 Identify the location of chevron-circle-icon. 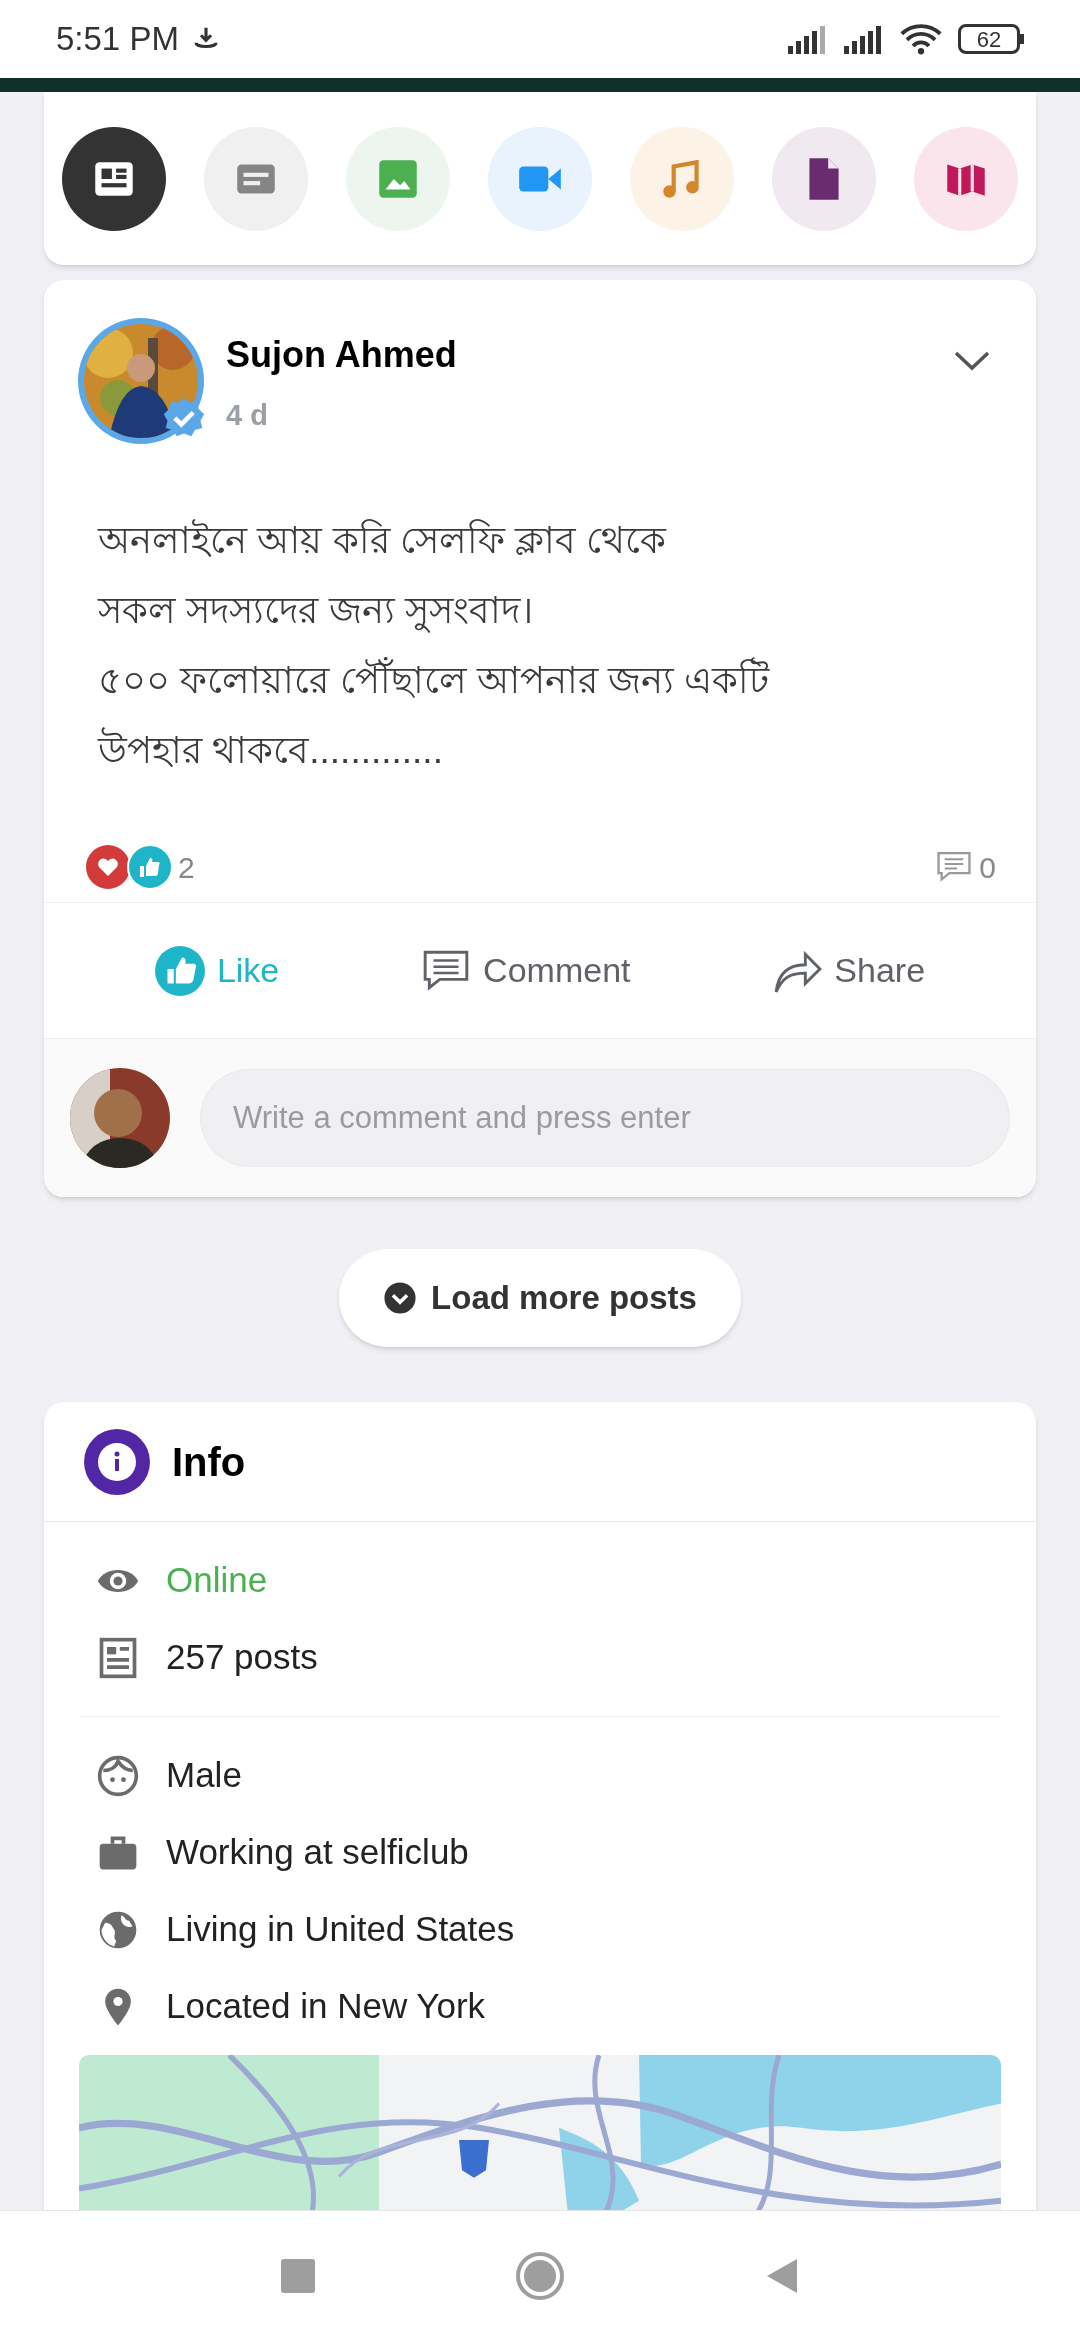
(400, 1298).